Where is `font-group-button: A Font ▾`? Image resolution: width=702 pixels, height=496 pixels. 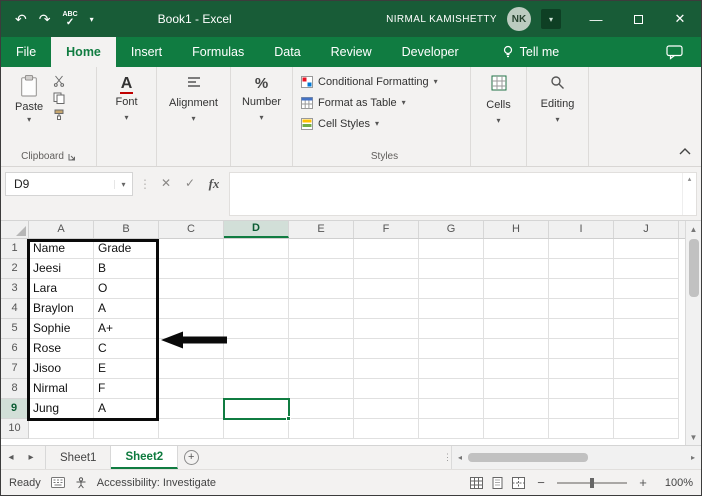 font-group-button: A Font ▾ is located at coordinates (127, 116).